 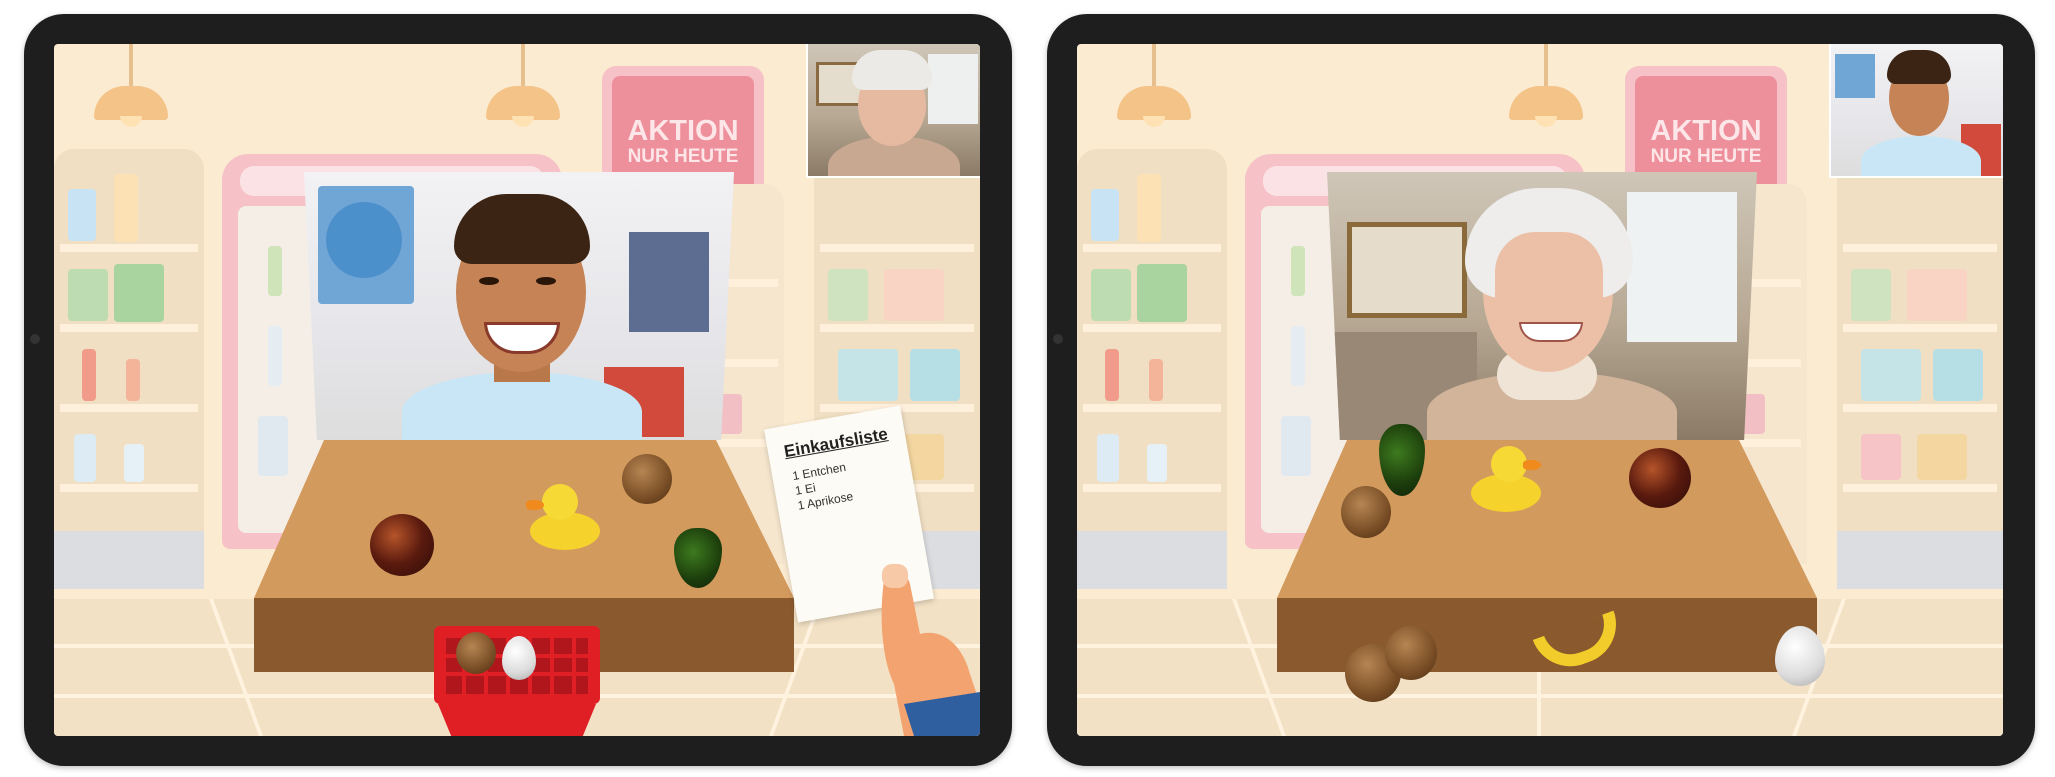 I want to click on kiwi-in-basket, so click(x=476, y=653).